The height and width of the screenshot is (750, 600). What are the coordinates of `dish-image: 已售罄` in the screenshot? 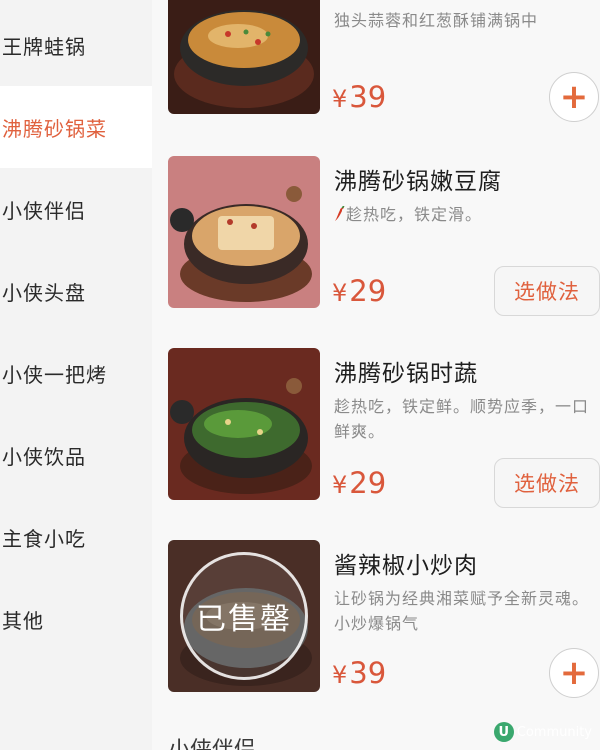 It's located at (244, 616).